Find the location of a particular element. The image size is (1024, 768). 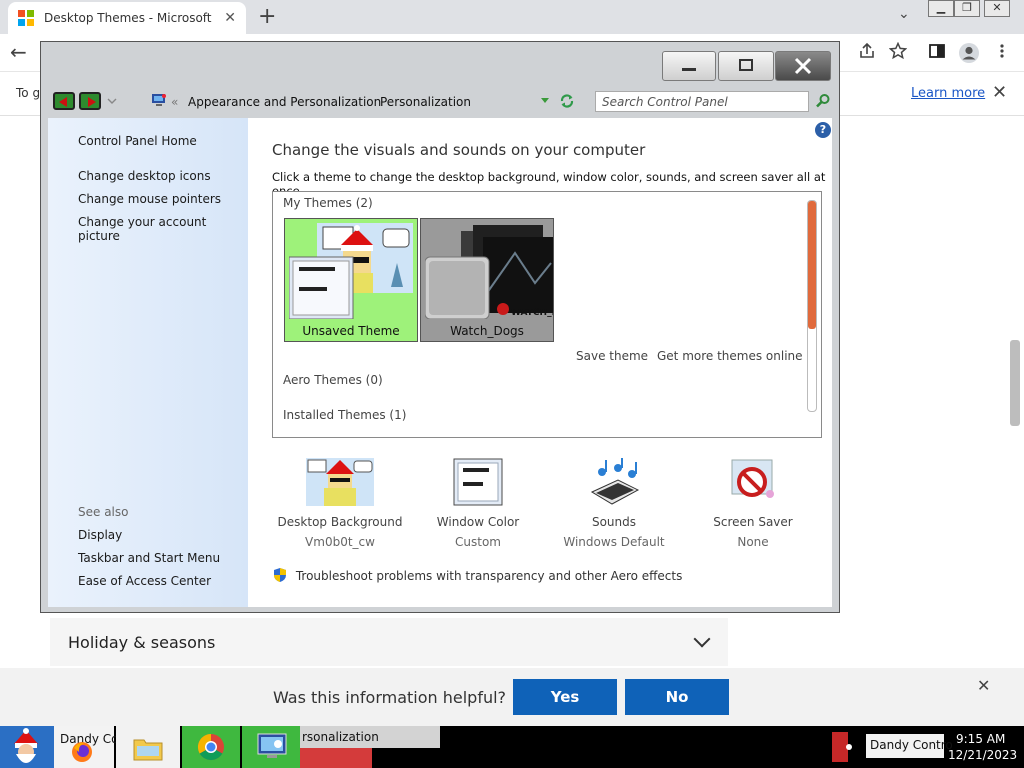

breadcrumb-personalization: Personalization is located at coordinates (425, 102).